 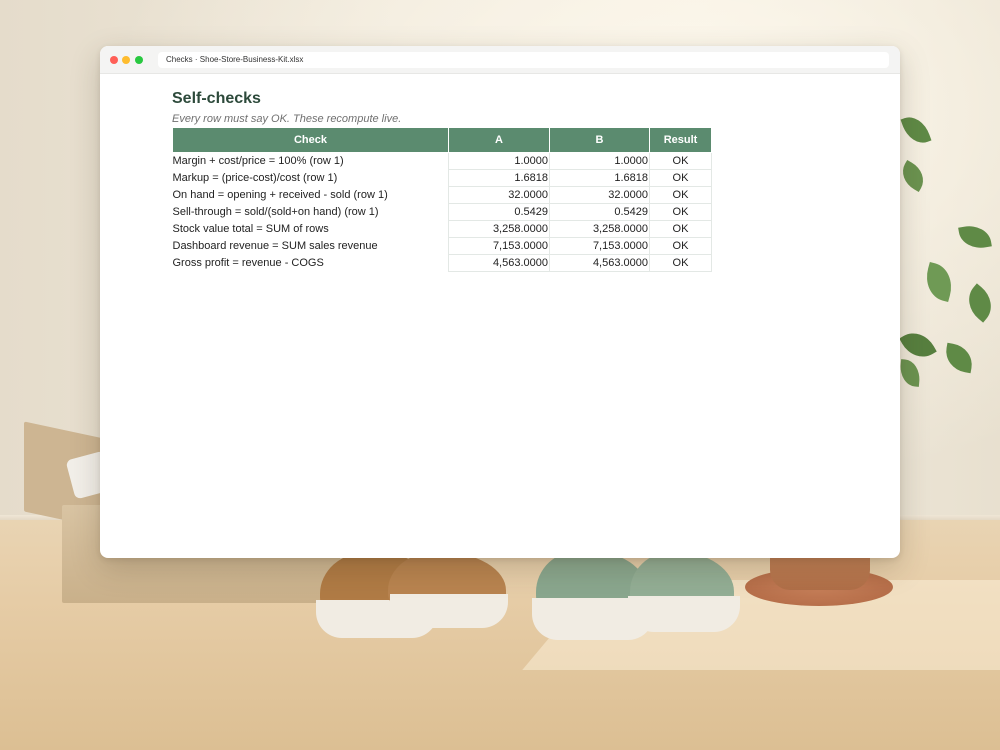 I want to click on value-a-cell: 1.0000, so click(x=499, y=161).